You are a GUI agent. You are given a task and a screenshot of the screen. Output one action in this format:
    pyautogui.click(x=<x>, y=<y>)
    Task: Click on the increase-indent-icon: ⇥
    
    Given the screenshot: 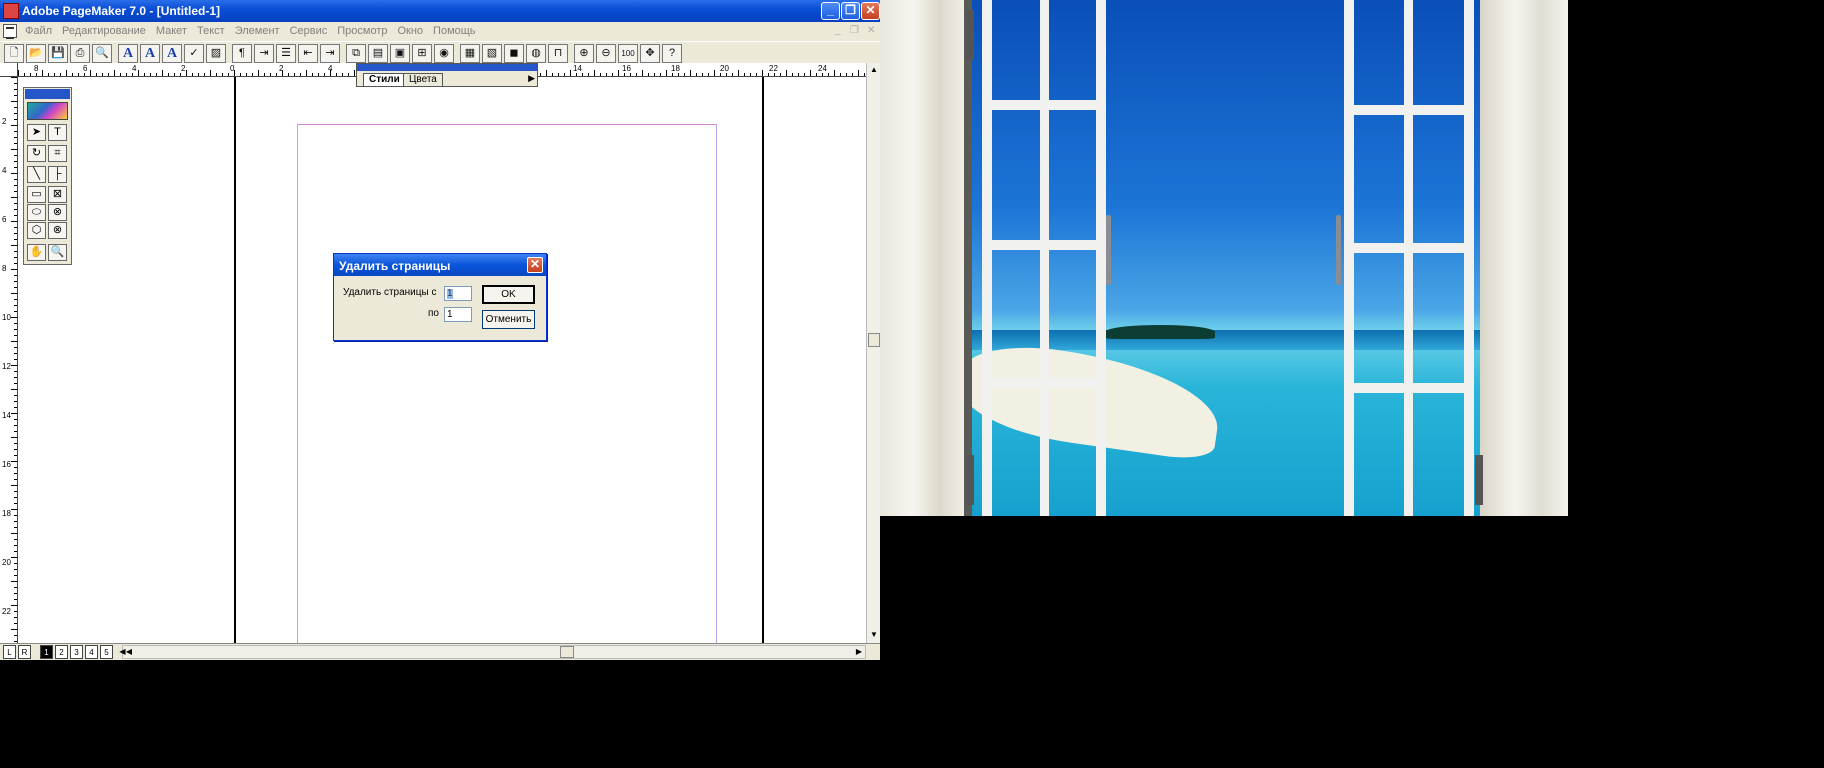 What is the action you would take?
    pyautogui.click(x=330, y=53)
    